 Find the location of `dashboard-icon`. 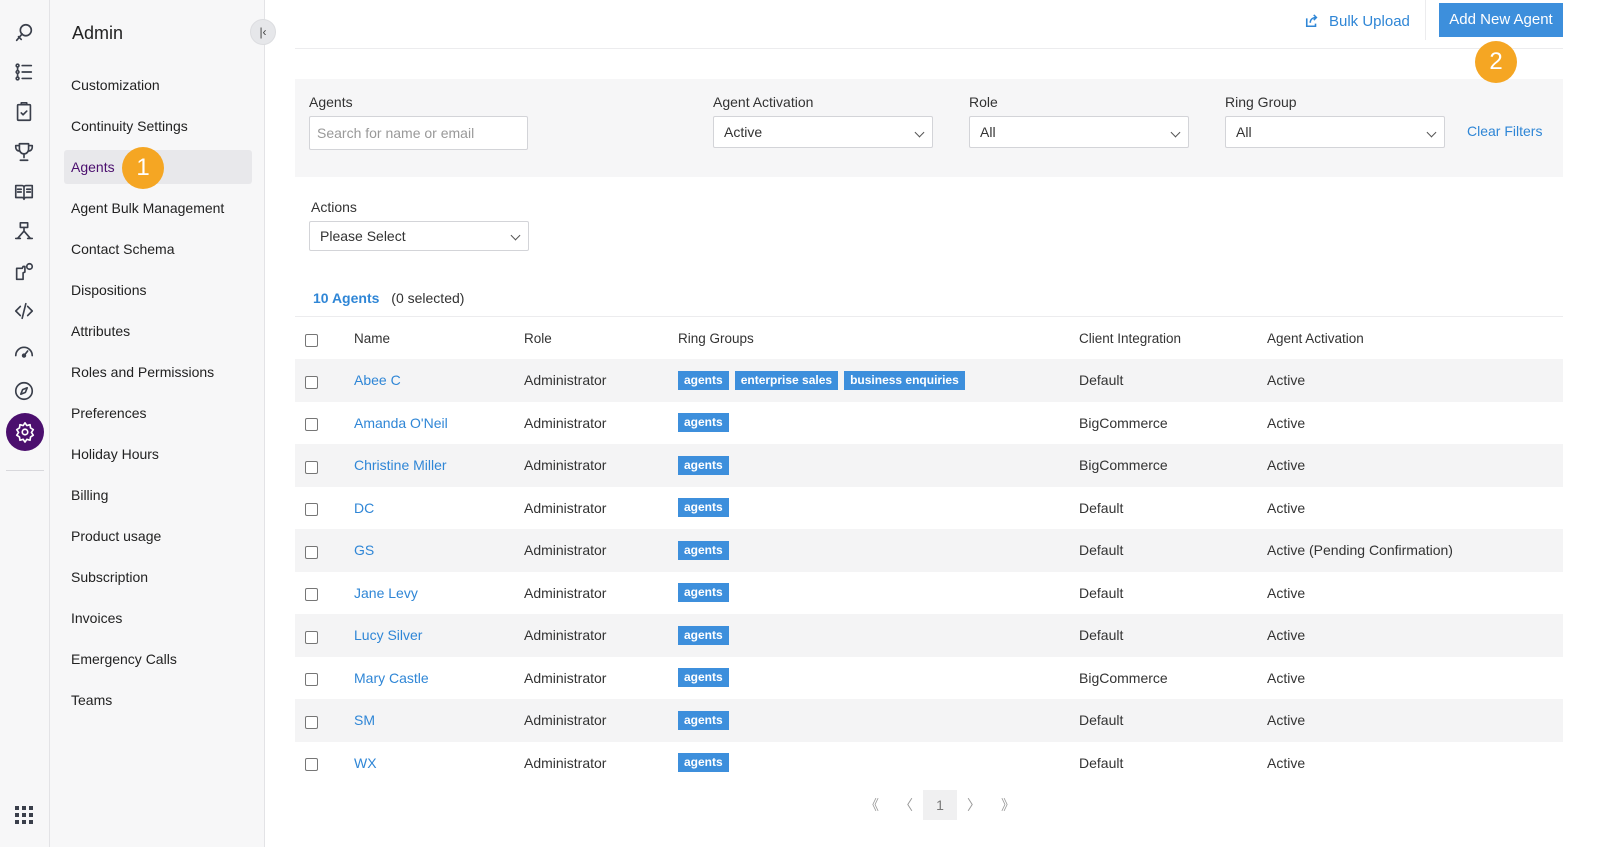

dashboard-icon is located at coordinates (24, 351).